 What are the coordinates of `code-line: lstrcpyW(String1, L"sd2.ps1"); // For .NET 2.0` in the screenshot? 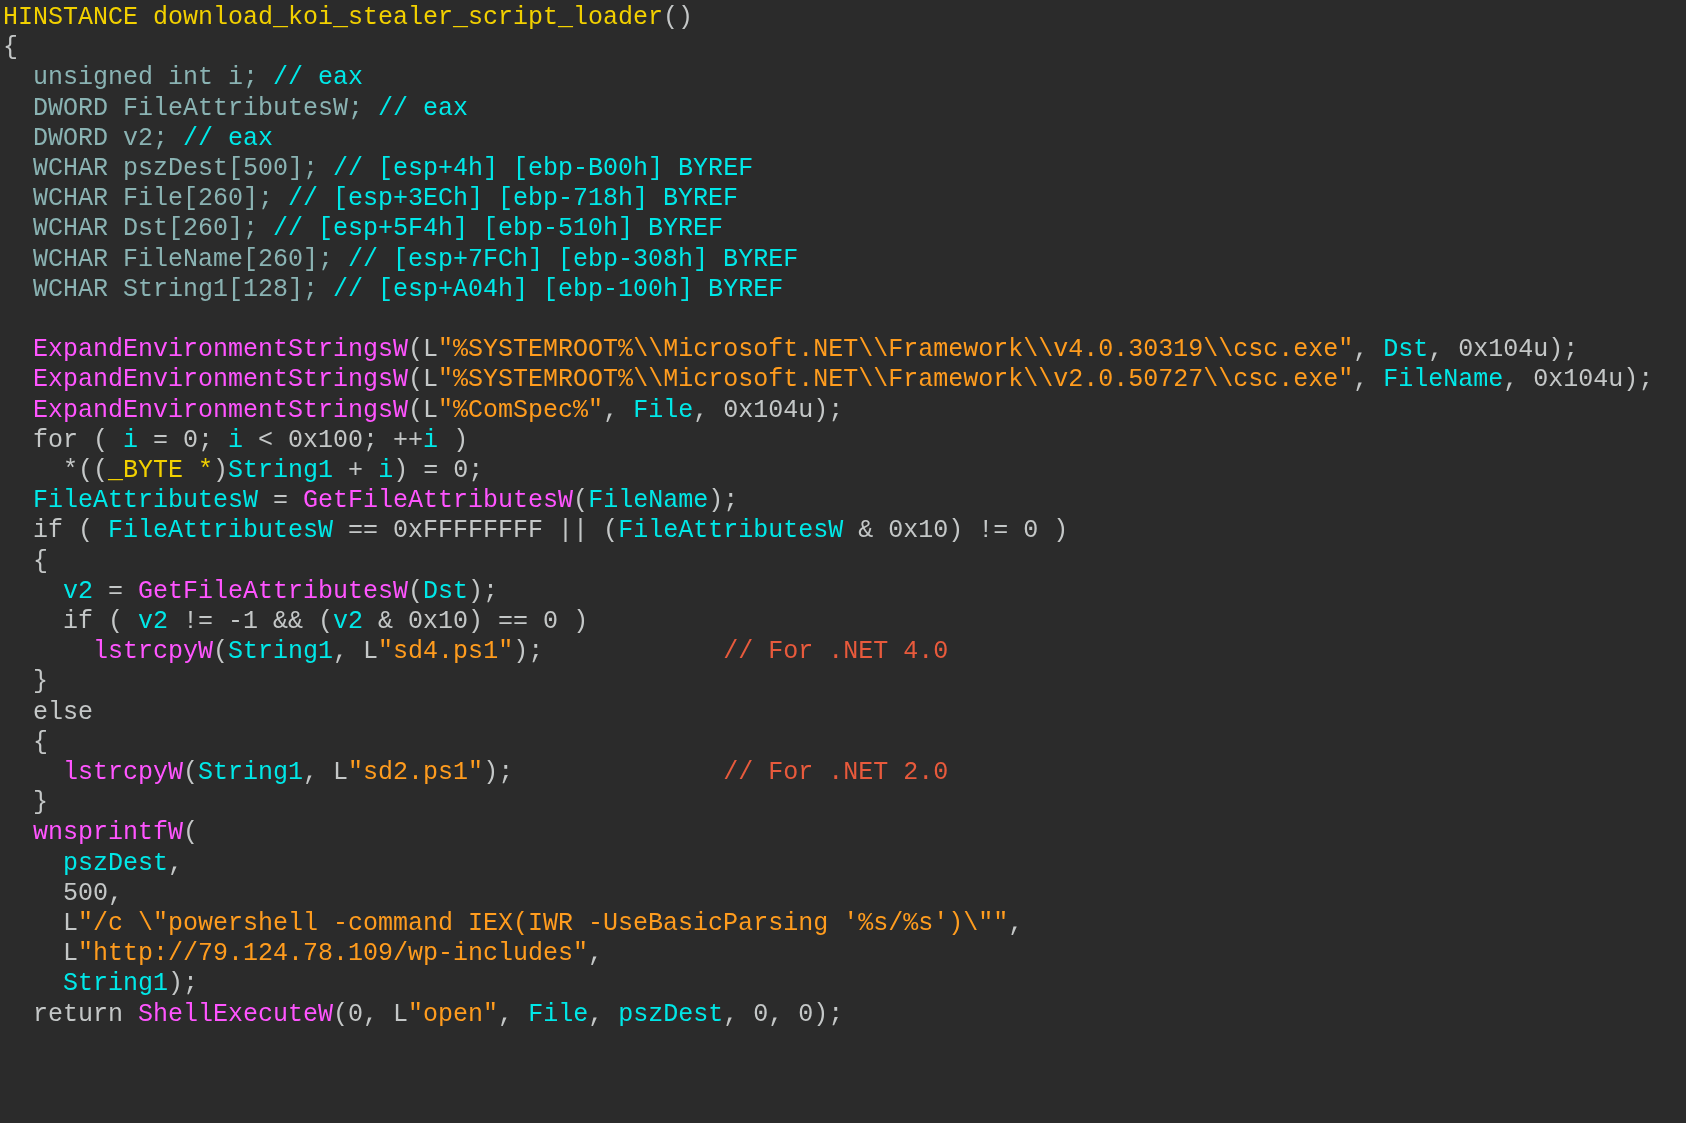 It's located at (505, 773).